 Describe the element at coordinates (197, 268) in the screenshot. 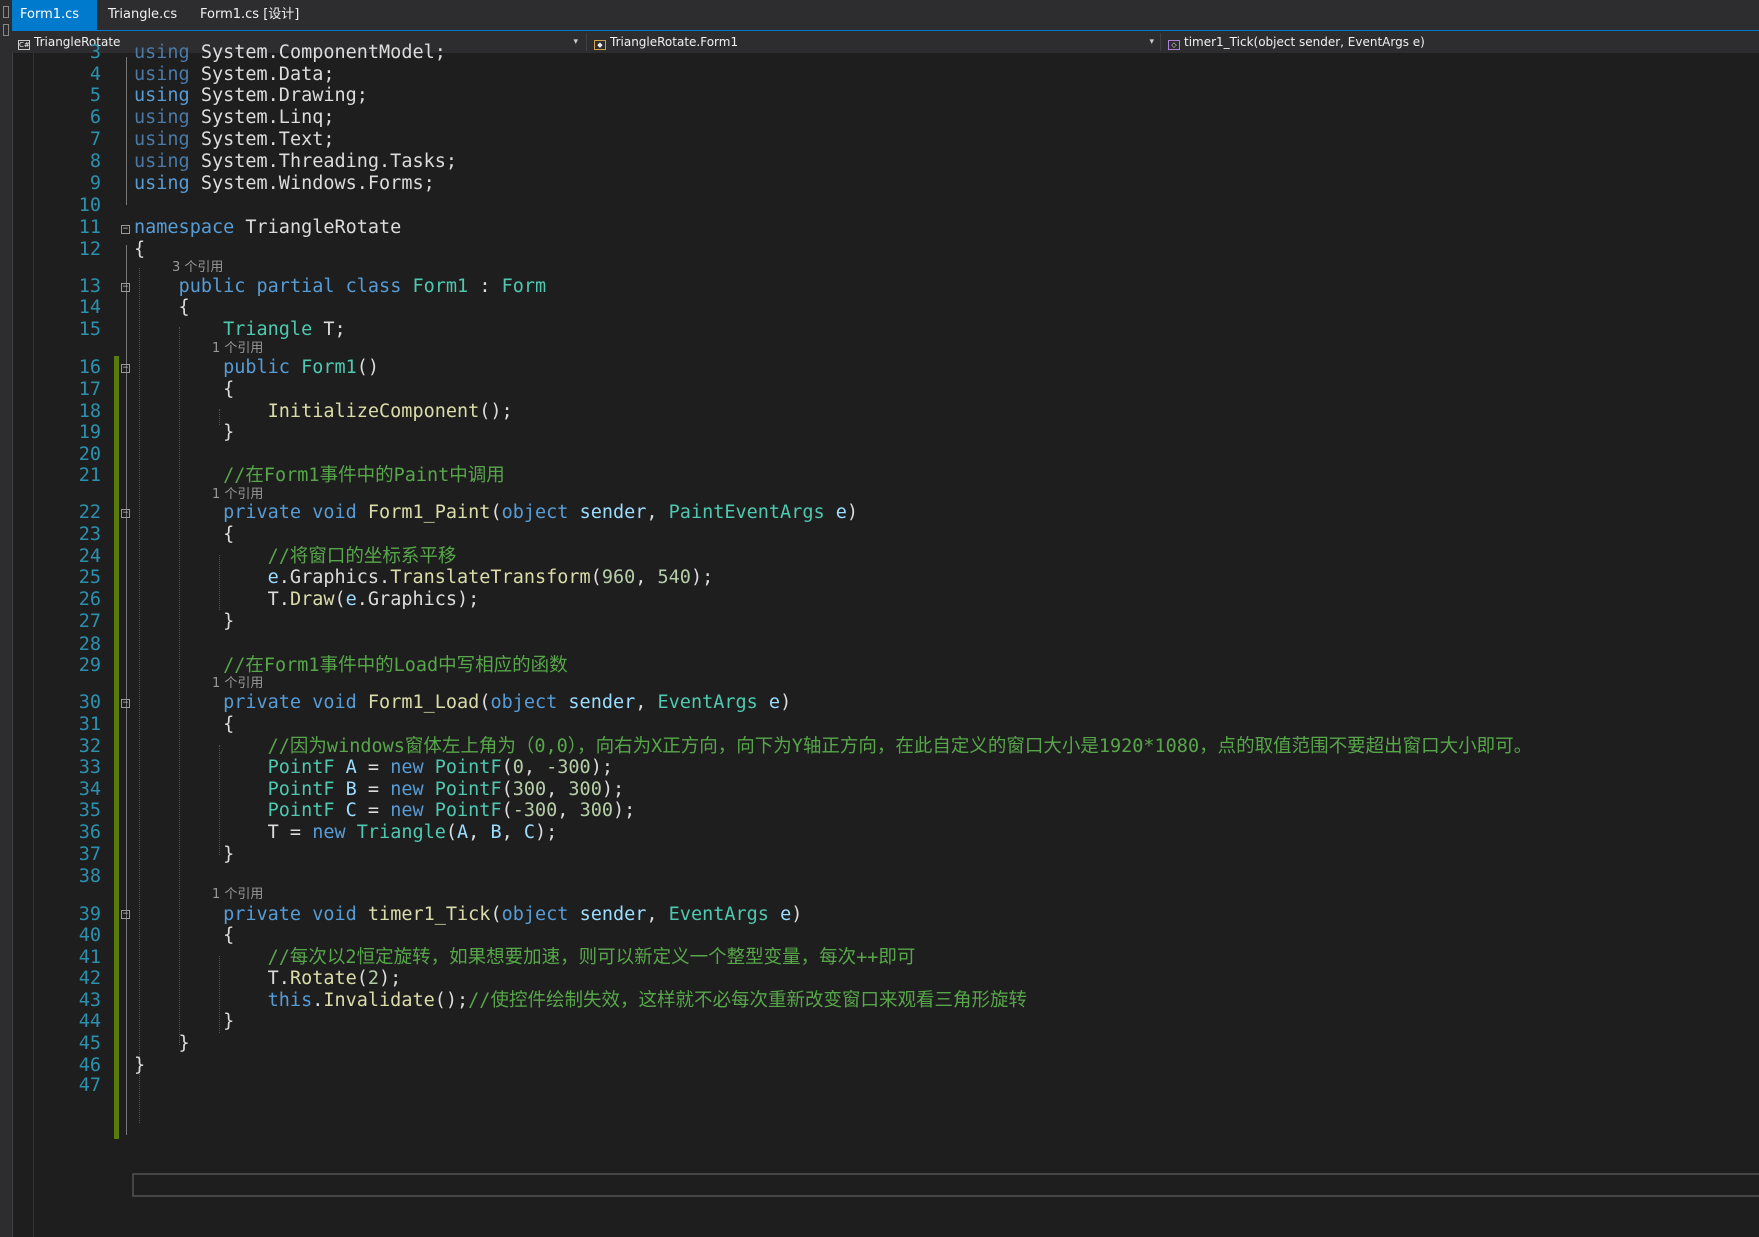

I see `codelens-references: 3 个引用` at that location.